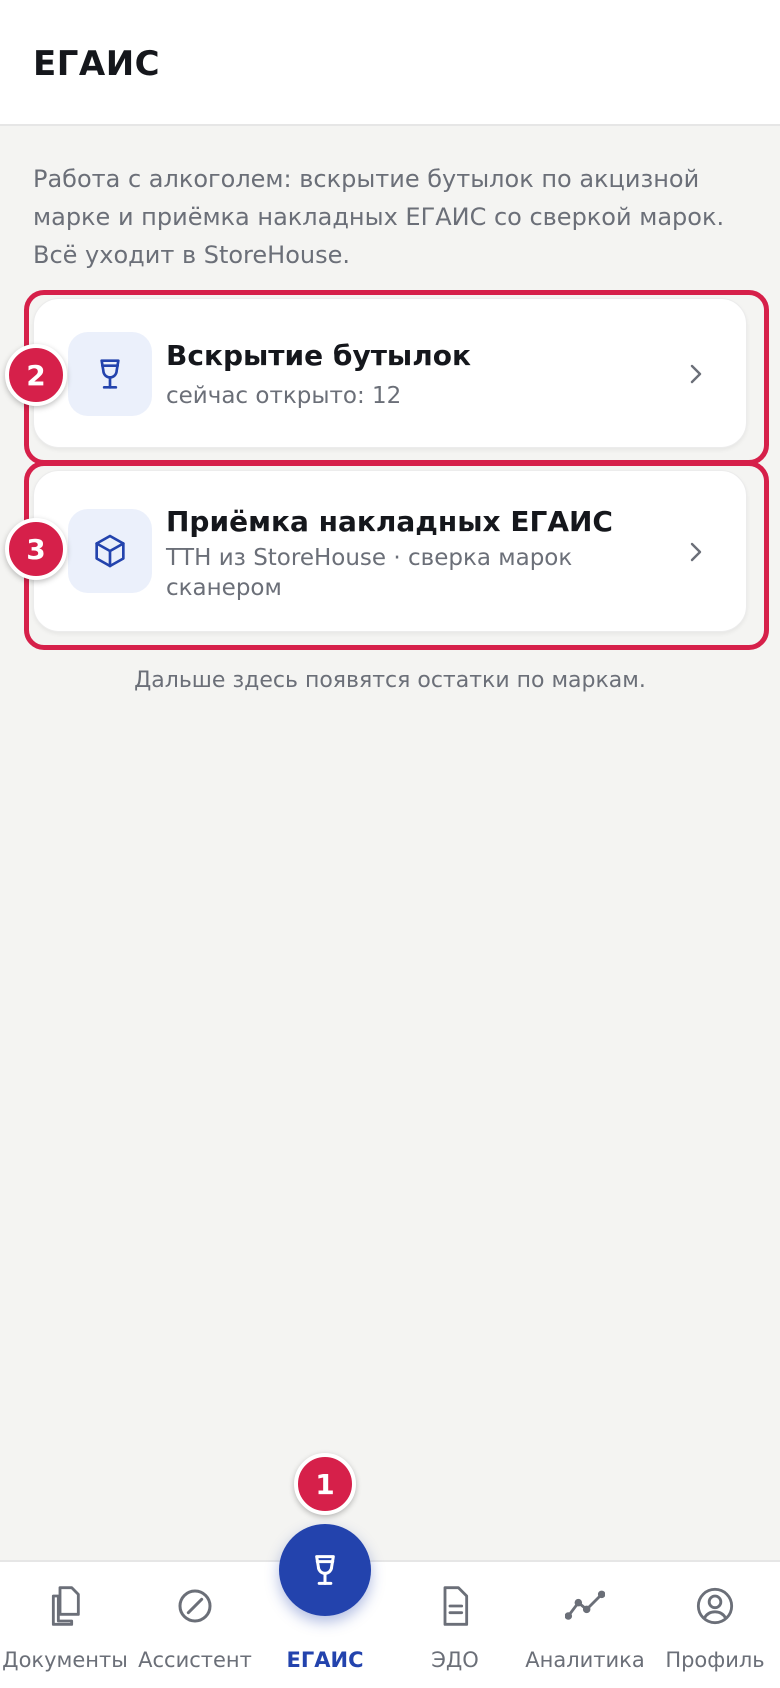  I want to click on tab-label: ЕГАИС, so click(325, 1660).